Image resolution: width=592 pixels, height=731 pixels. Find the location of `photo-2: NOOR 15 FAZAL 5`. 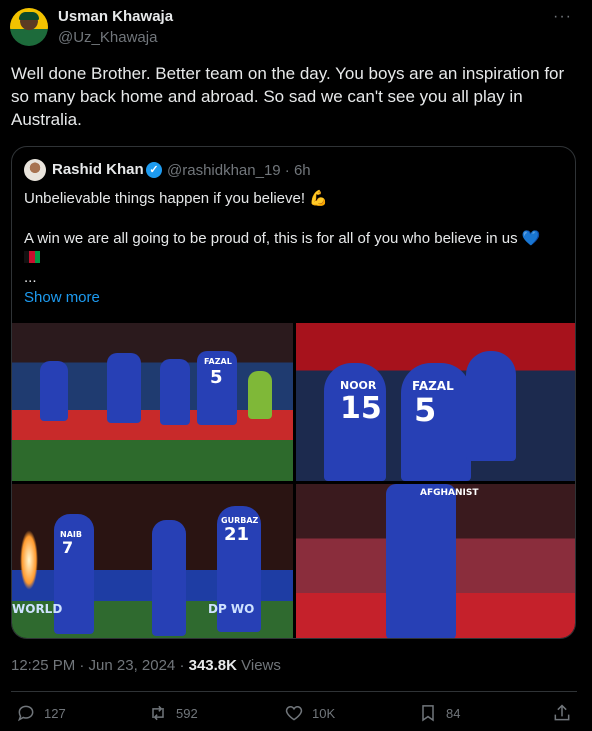

photo-2: NOOR 15 FAZAL 5 is located at coordinates (435, 402).